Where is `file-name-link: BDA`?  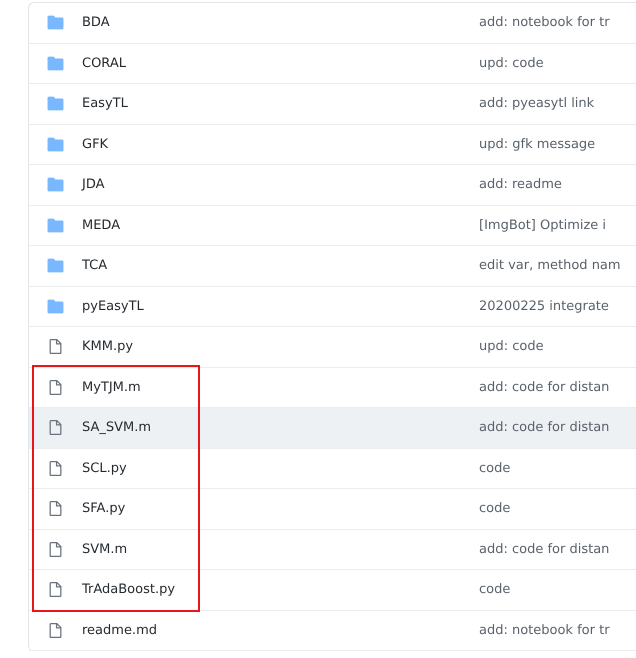 file-name-link: BDA is located at coordinates (280, 22).